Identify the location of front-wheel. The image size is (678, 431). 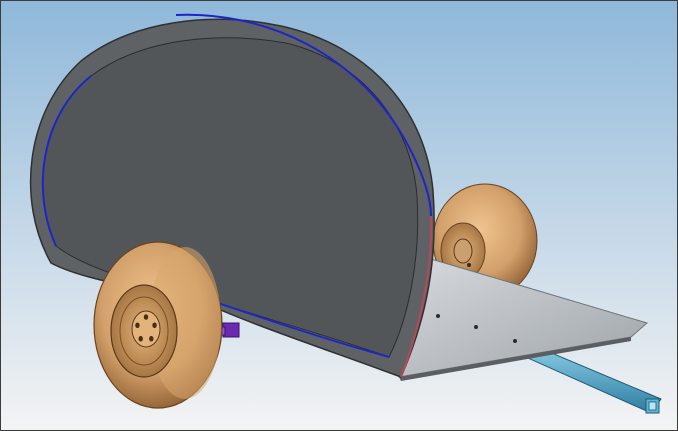
(158, 325).